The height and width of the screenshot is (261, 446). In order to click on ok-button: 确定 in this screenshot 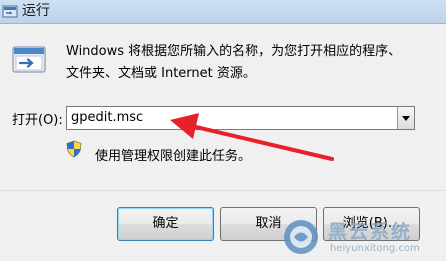, I will do `click(165, 224)`.